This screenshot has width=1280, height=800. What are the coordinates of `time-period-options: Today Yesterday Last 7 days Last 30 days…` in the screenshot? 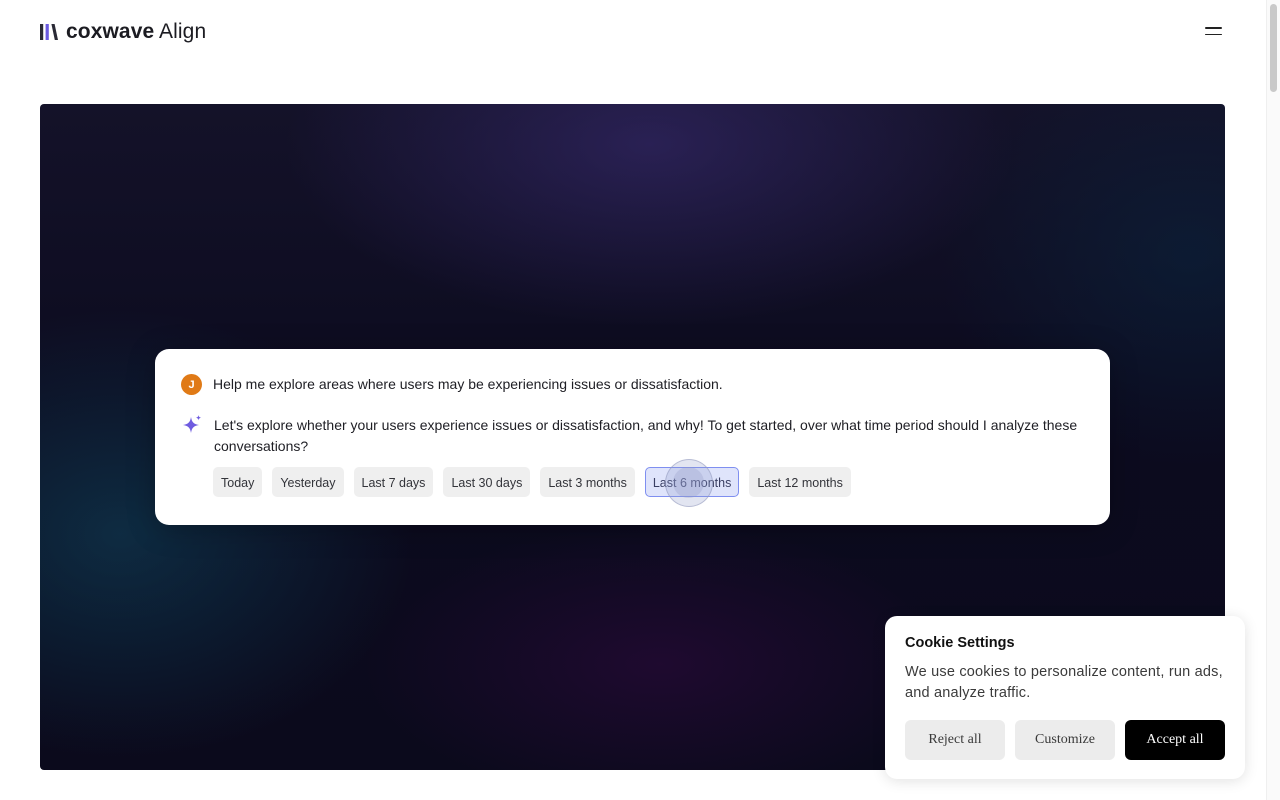 It's located at (532, 483).